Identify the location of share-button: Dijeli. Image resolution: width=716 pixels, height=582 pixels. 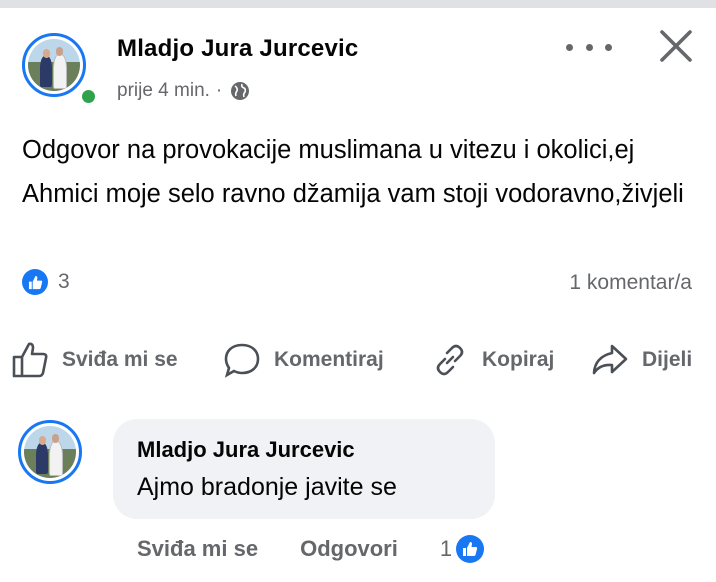
(641, 360).